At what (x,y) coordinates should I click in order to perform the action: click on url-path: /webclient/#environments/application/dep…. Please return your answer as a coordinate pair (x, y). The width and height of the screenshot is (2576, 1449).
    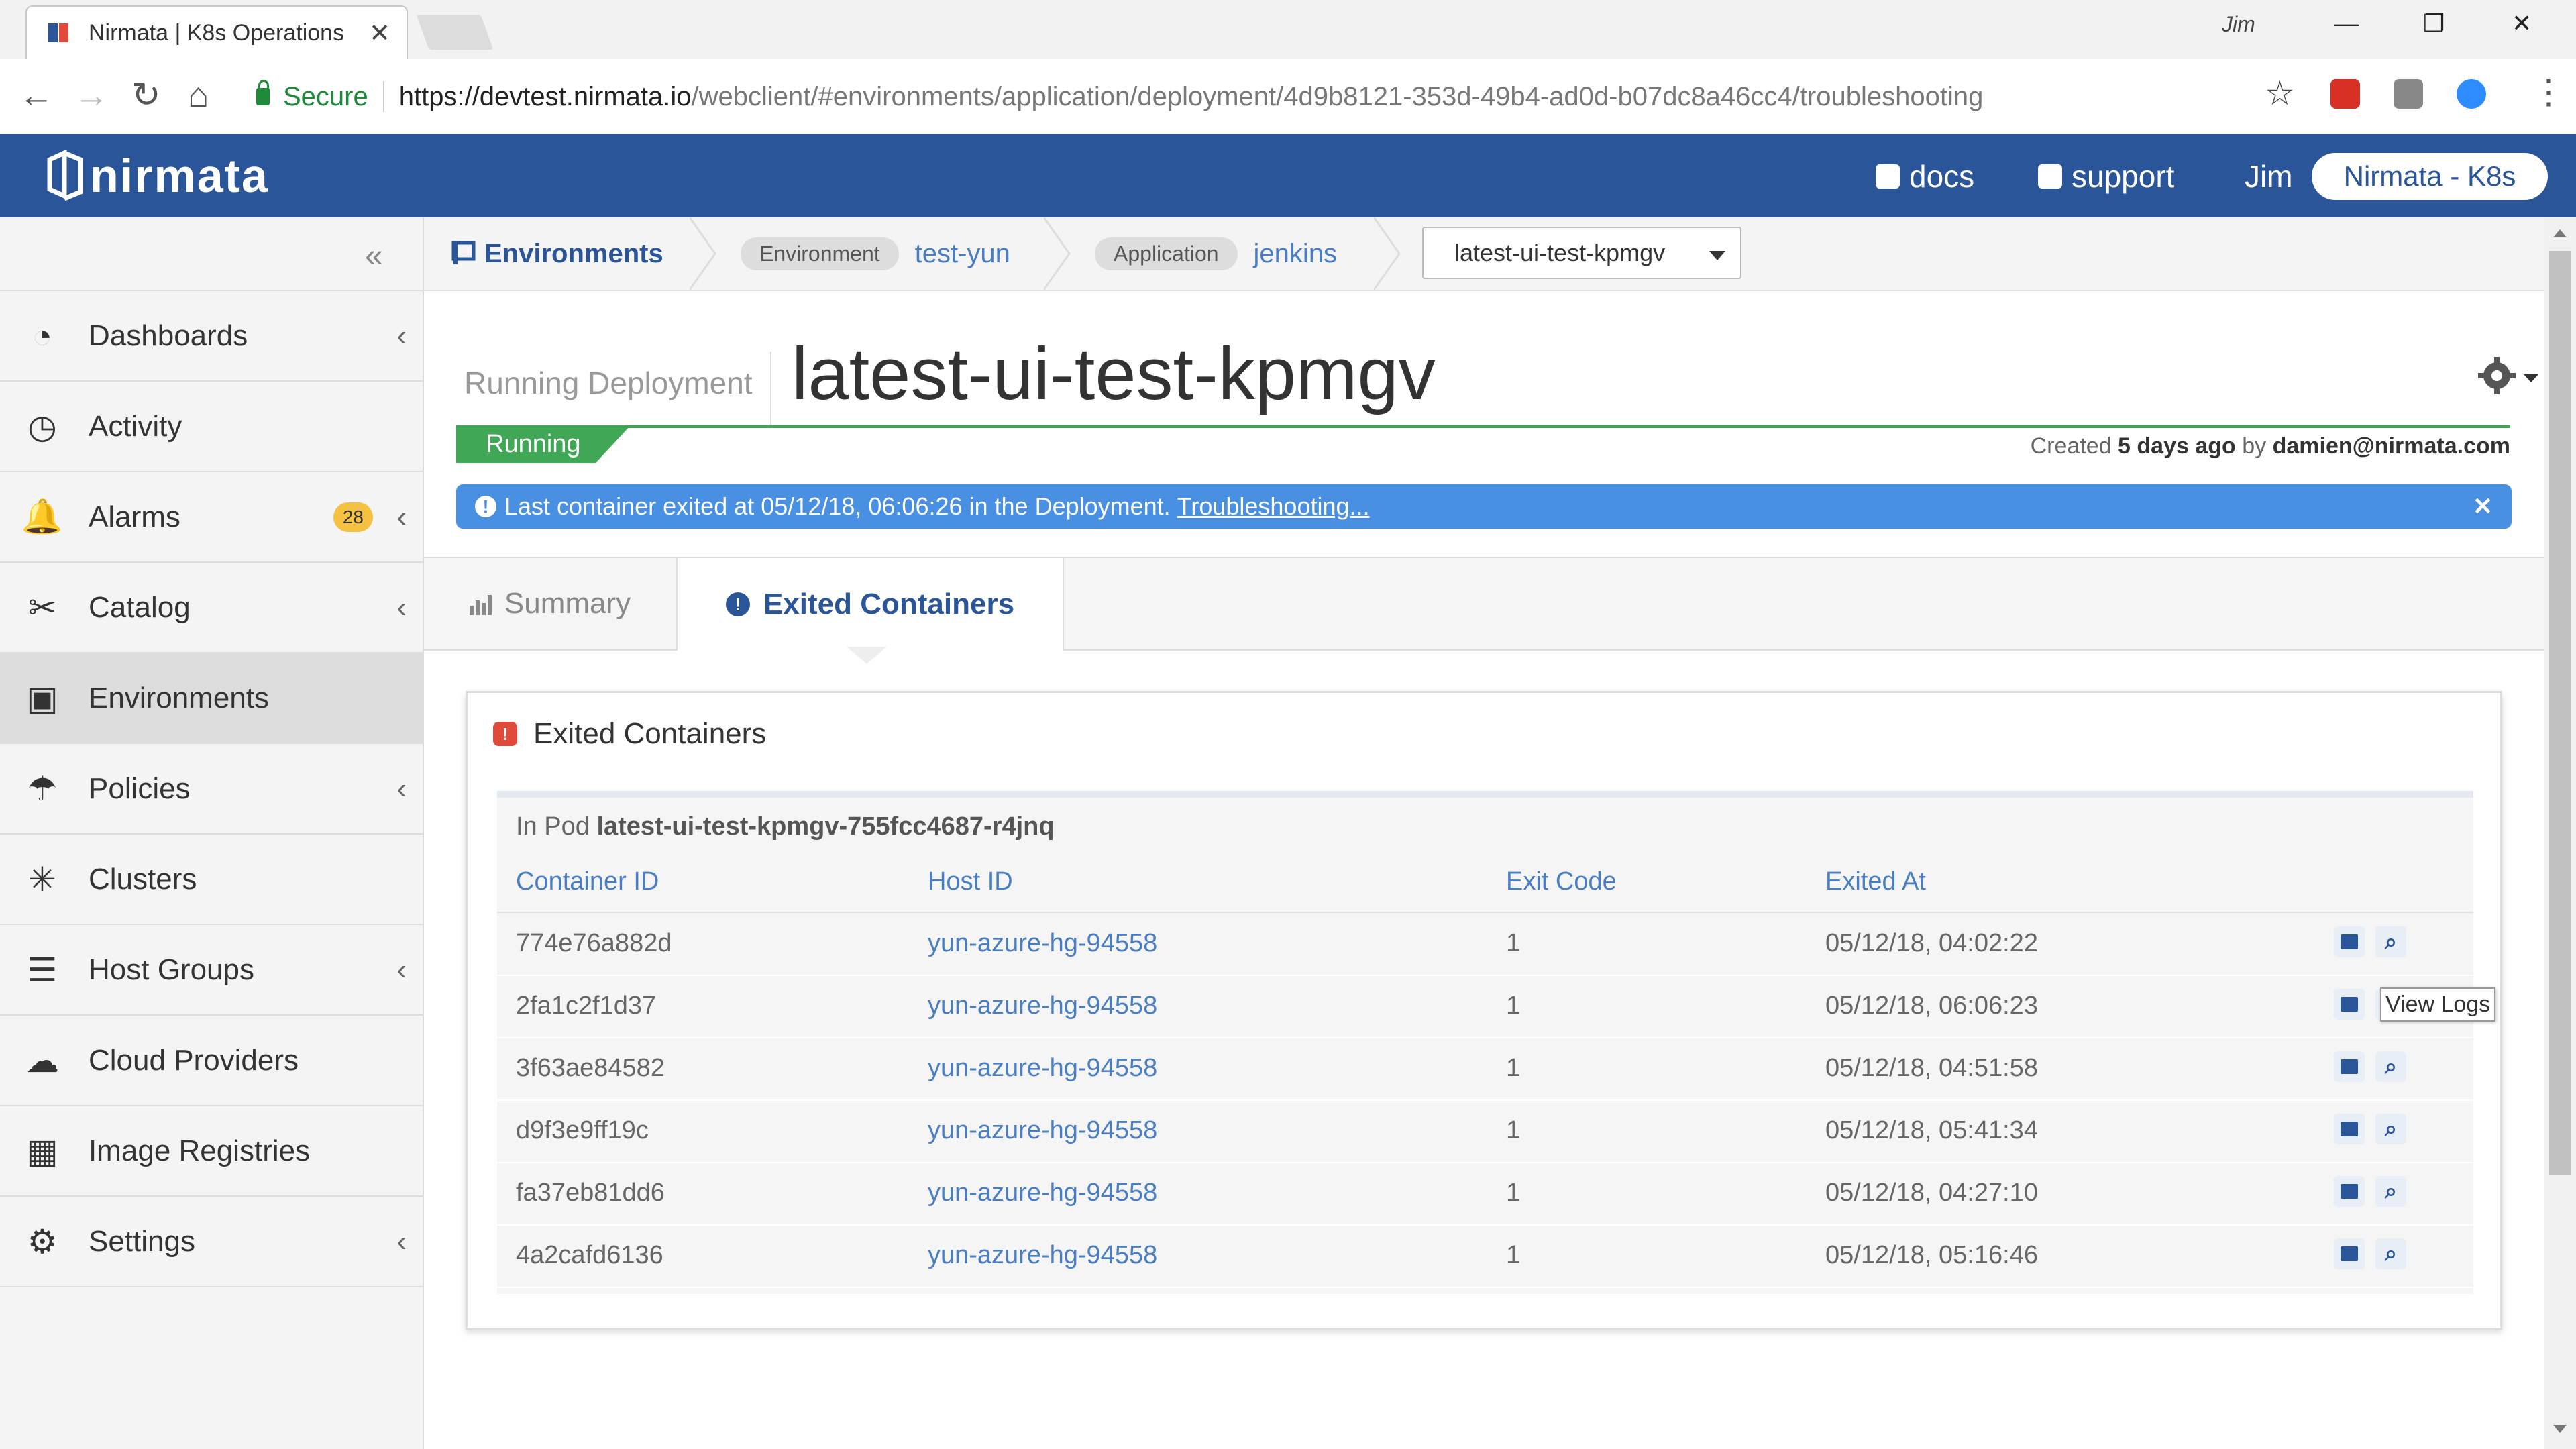
    Looking at the image, I should click on (1337, 96).